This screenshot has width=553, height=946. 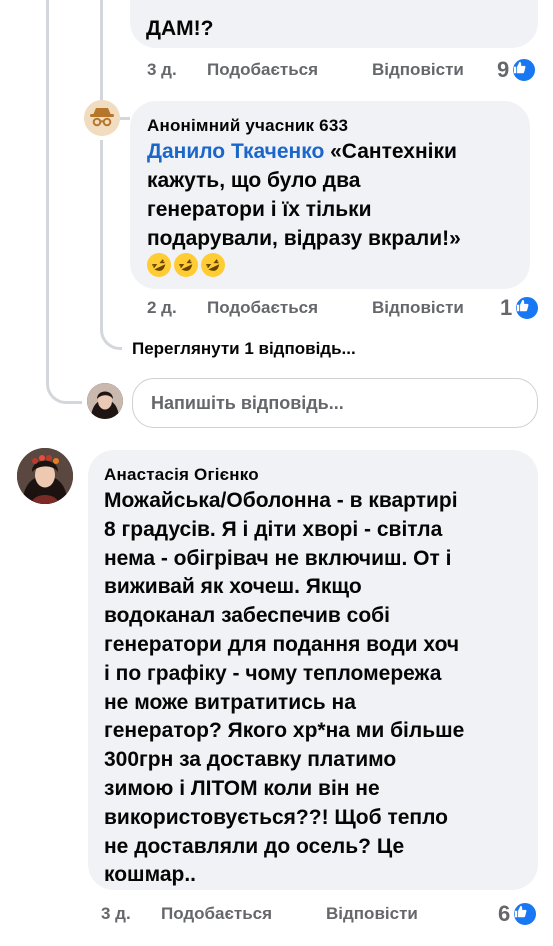 I want to click on comment-author: Анастасія Огієнко, so click(x=181, y=475).